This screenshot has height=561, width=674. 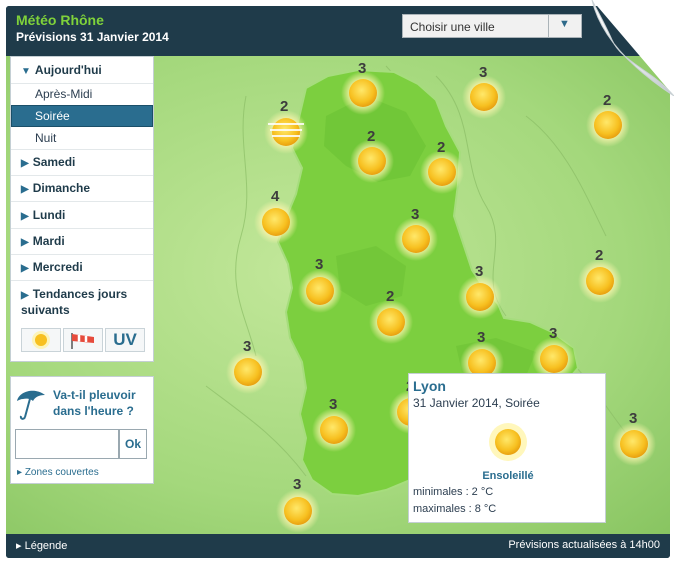 I want to click on menu-label: Aujourd'hui, so click(x=68, y=70).